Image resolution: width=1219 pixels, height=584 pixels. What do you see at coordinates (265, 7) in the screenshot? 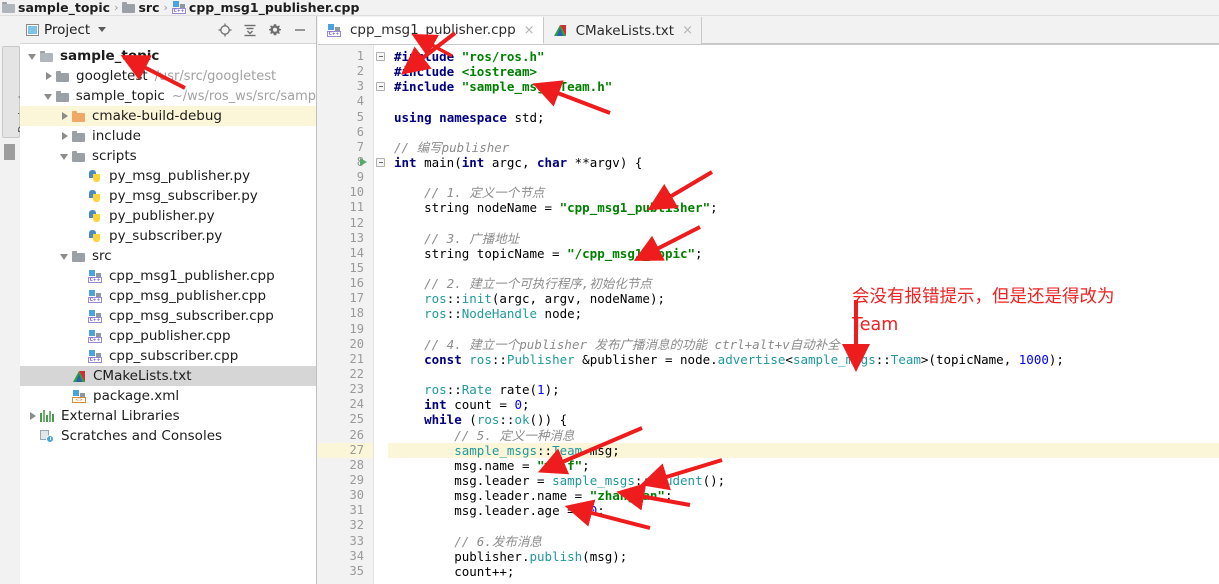
I see `breadcrumb-item-file: C++ cpp_msg1_publisher.cpp` at bounding box center [265, 7].